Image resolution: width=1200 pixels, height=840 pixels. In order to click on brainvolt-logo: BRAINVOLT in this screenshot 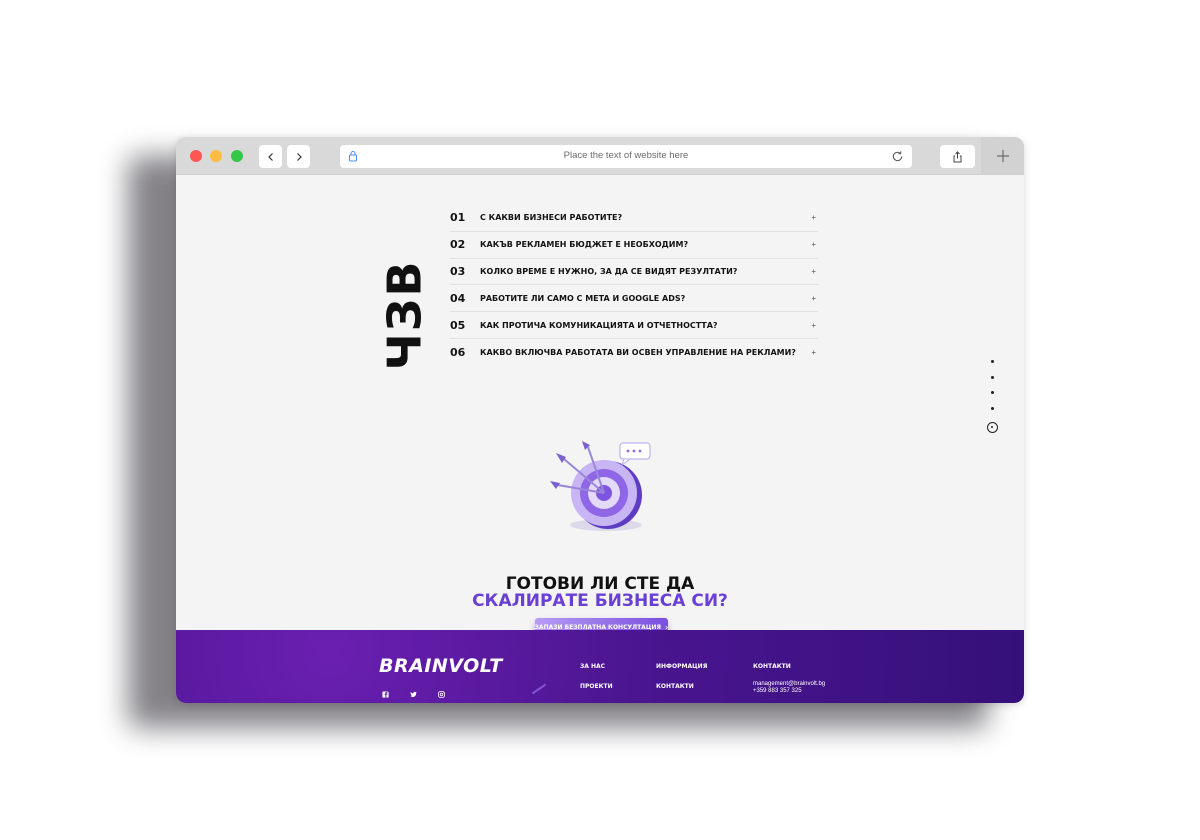, I will do `click(441, 666)`.